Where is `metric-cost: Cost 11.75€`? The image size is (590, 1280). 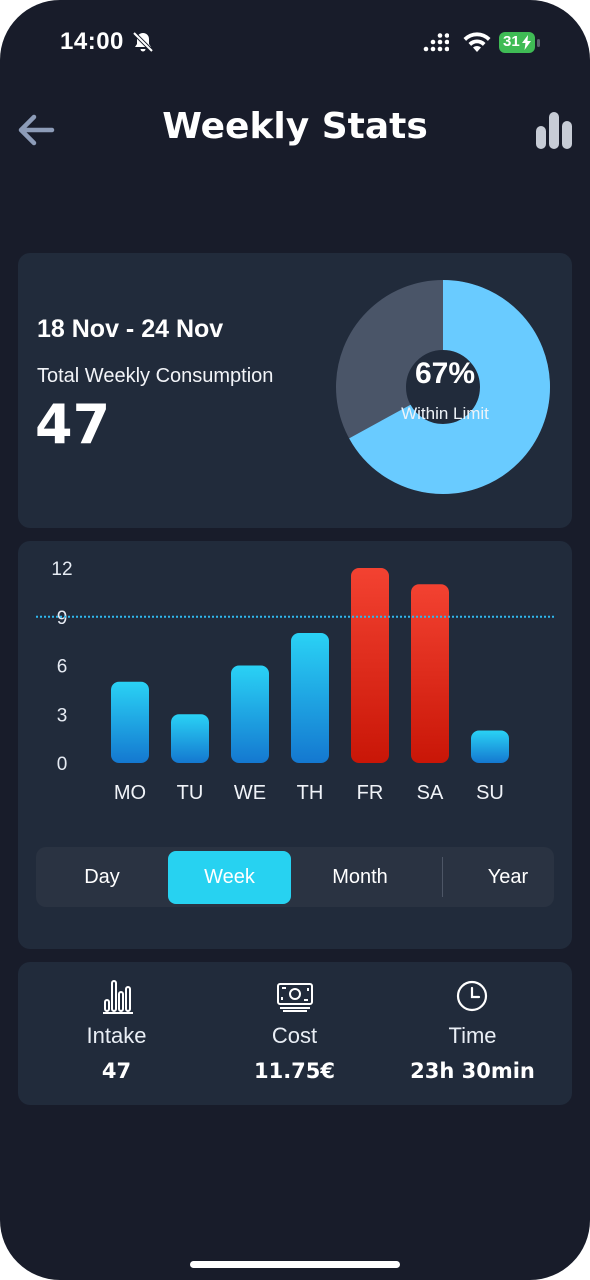 metric-cost: Cost 11.75€ is located at coordinates (294, 1033).